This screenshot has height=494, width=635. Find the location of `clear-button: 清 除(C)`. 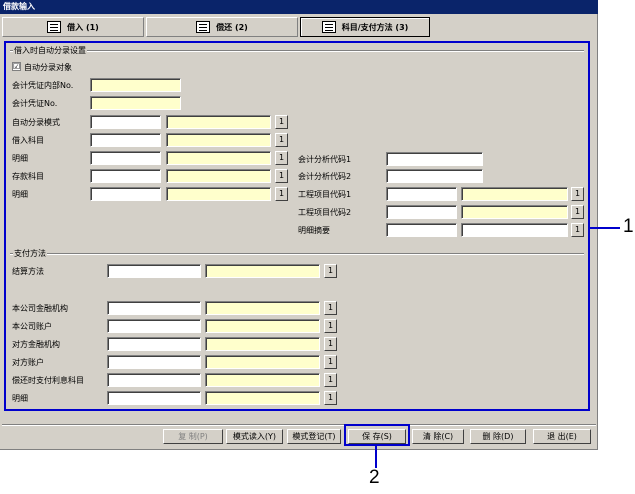

clear-button: 清 除(C) is located at coordinates (438, 436).